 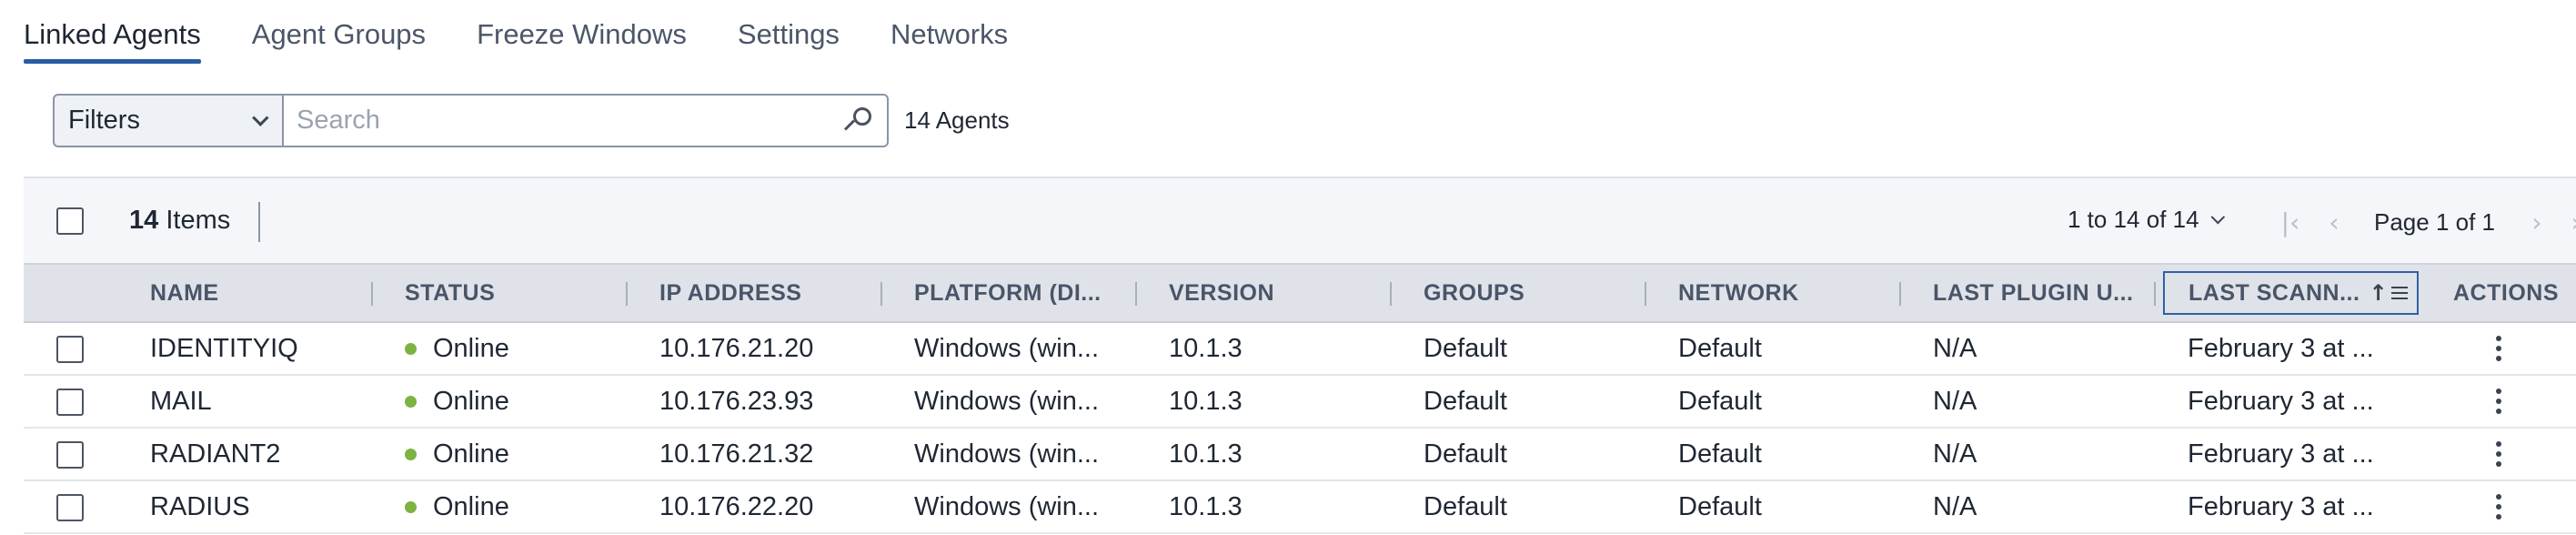 I want to click on page-label: Page 1 of 1, so click(x=2434, y=221).